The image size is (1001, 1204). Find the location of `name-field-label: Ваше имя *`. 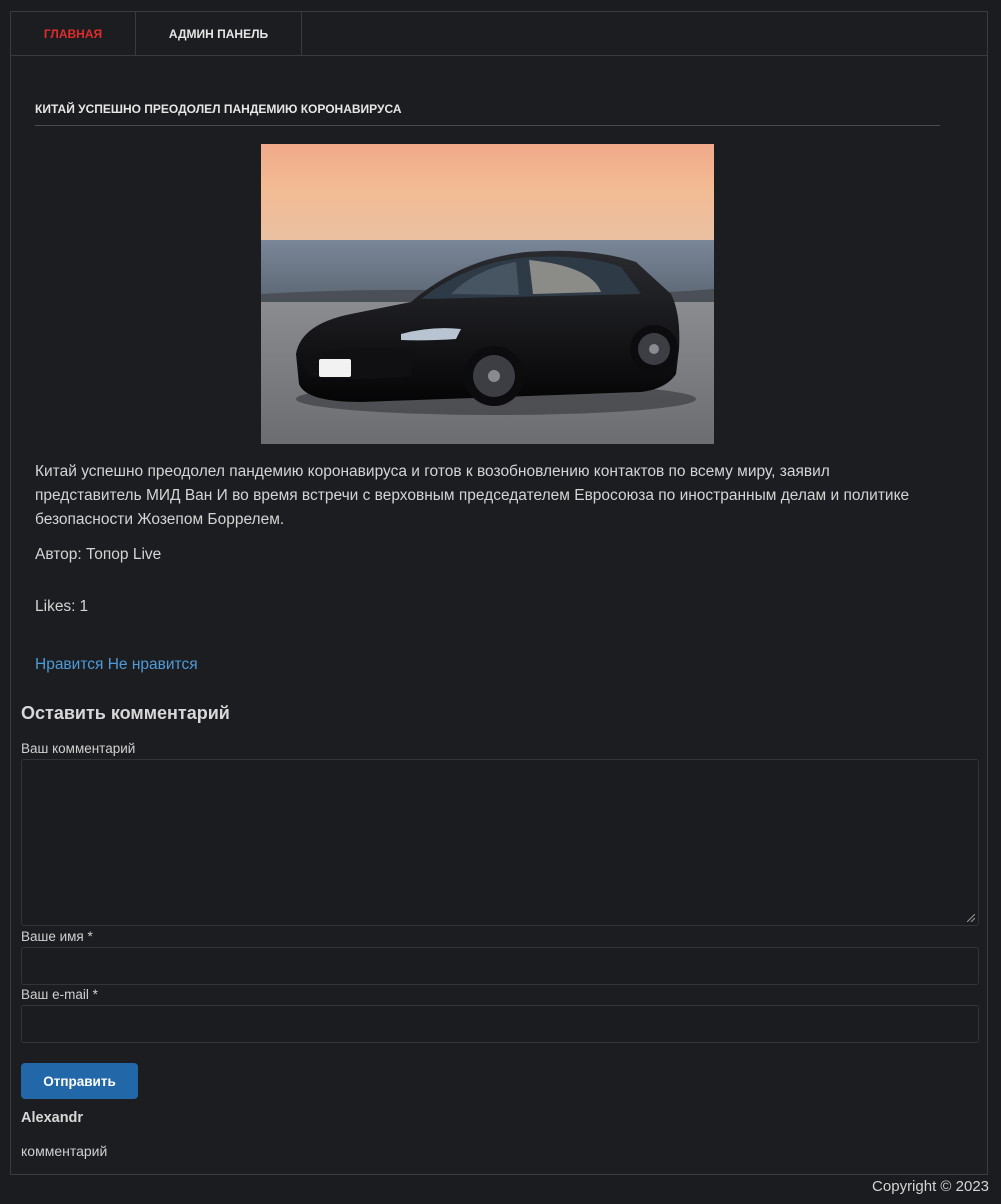

name-field-label: Ваше имя * is located at coordinates (57, 936).